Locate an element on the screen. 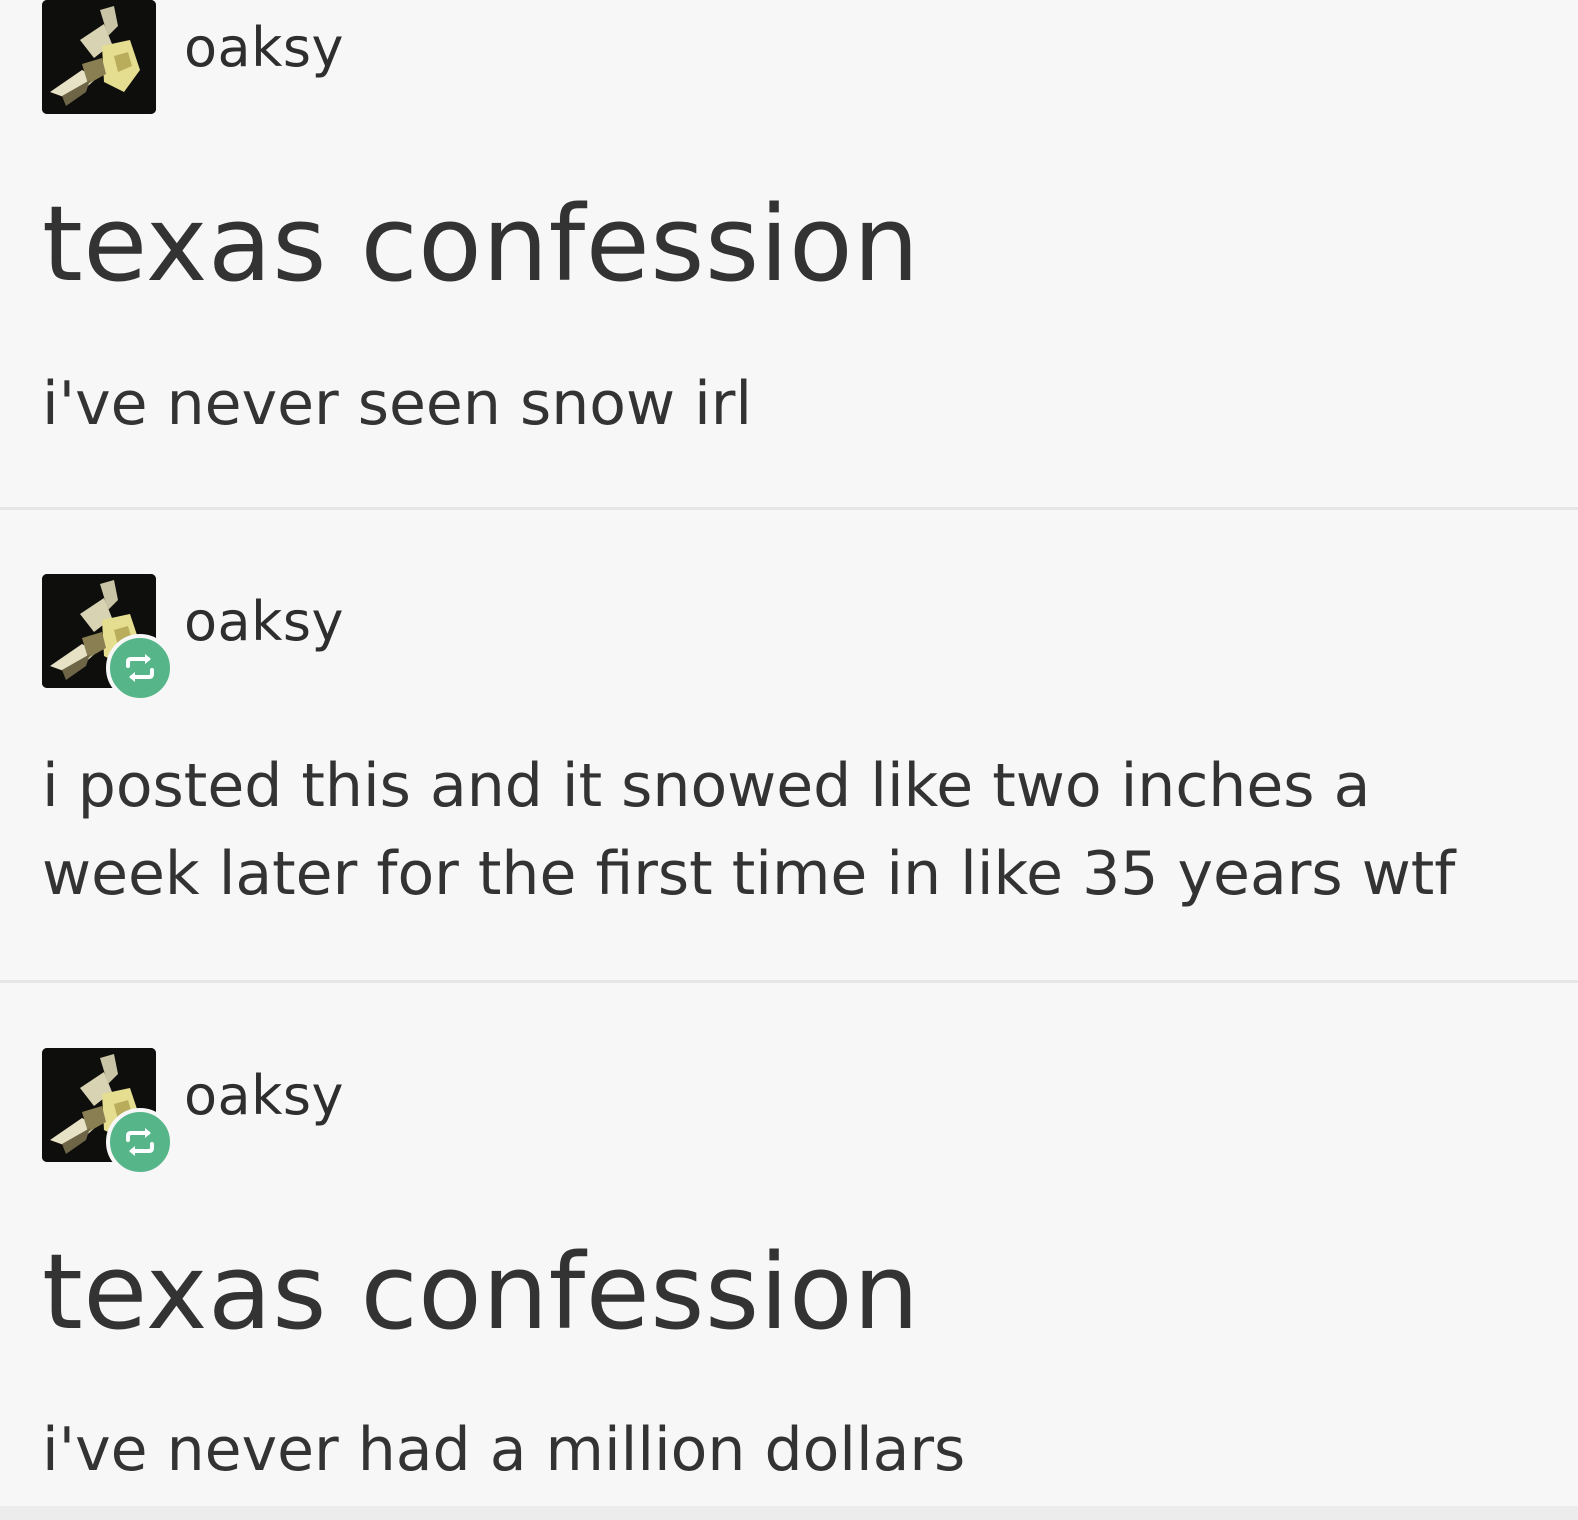 The image size is (1578, 1520). reblog-badge is located at coordinates (140, 1142).